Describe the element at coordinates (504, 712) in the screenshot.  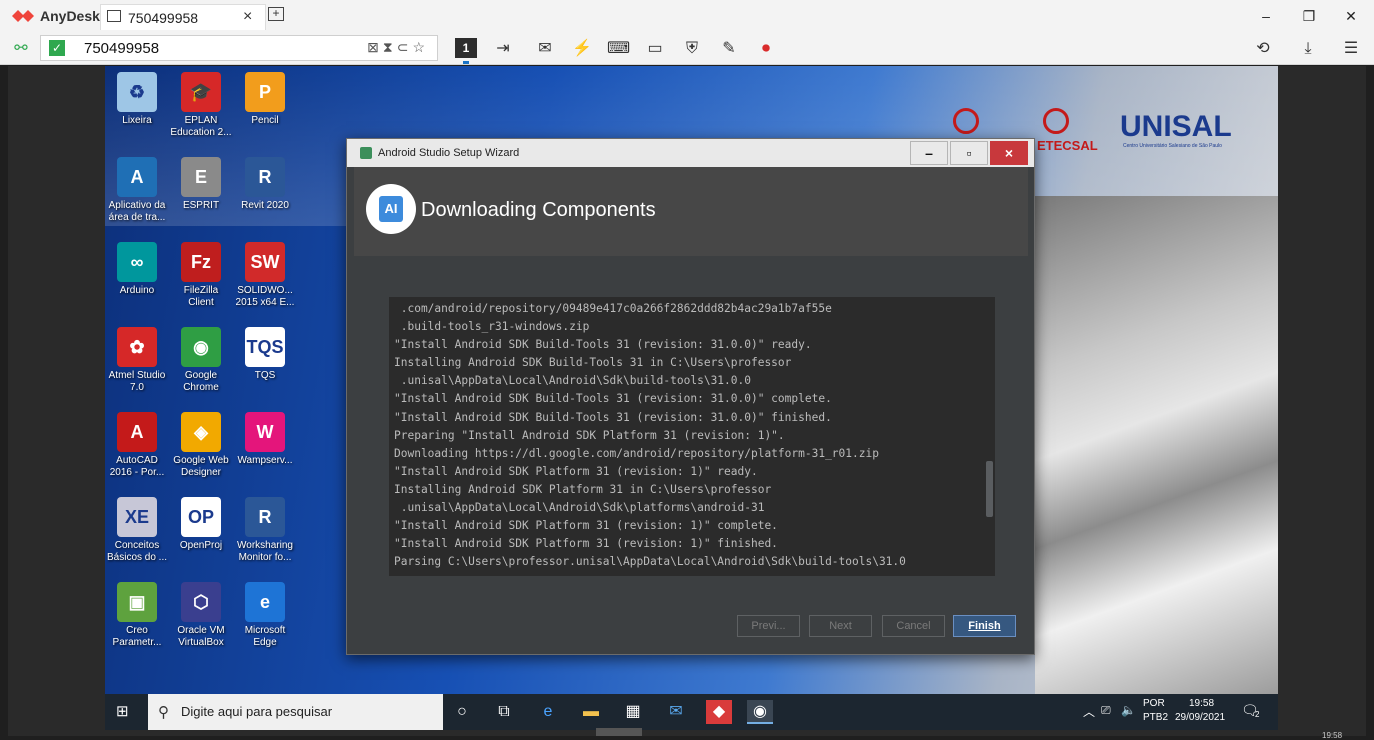
I see `task-view-icon: ⧉` at that location.